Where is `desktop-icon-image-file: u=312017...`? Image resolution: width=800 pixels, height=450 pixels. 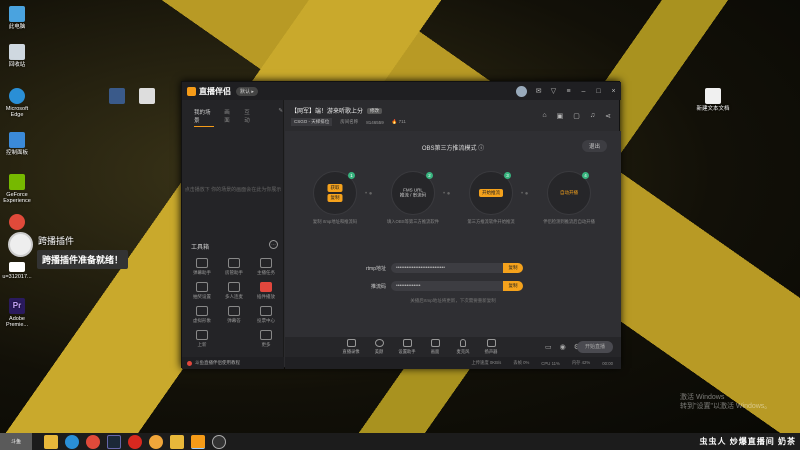
desktop-icon-image-file: u=312017... is located at coordinates (17, 271).